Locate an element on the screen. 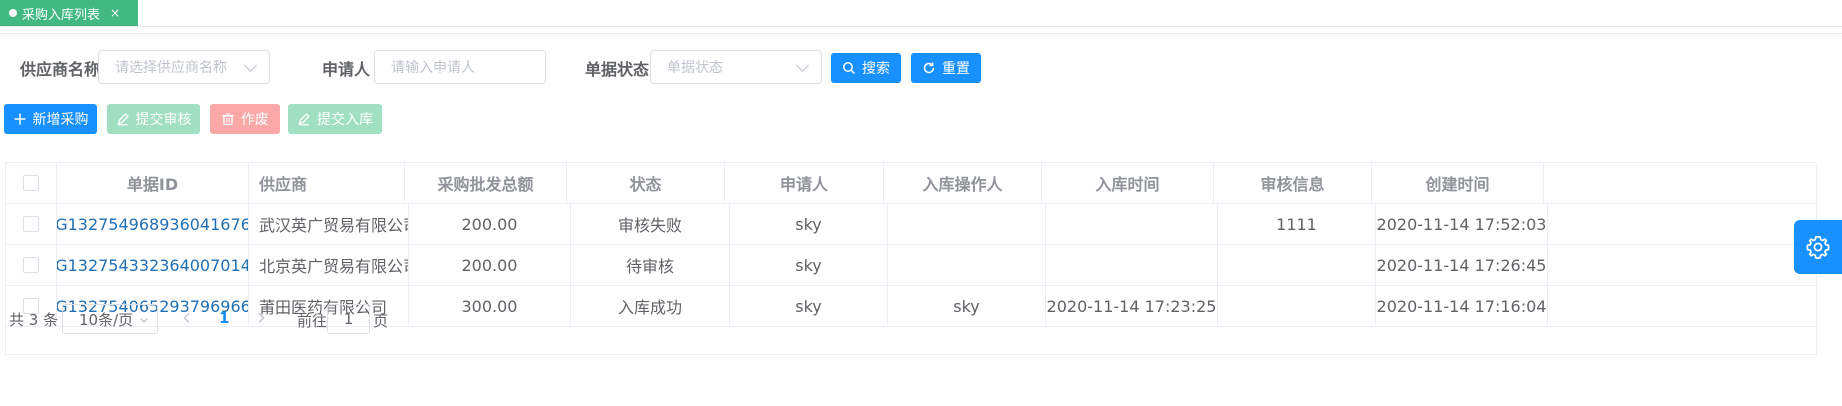  status-cell: 审核失败 is located at coordinates (650, 224).